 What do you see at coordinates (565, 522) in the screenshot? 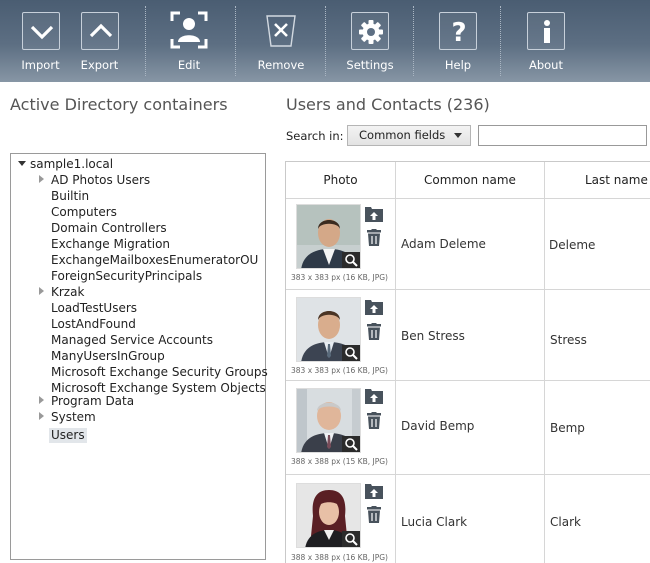
I see `last-name: Clark` at bounding box center [565, 522].